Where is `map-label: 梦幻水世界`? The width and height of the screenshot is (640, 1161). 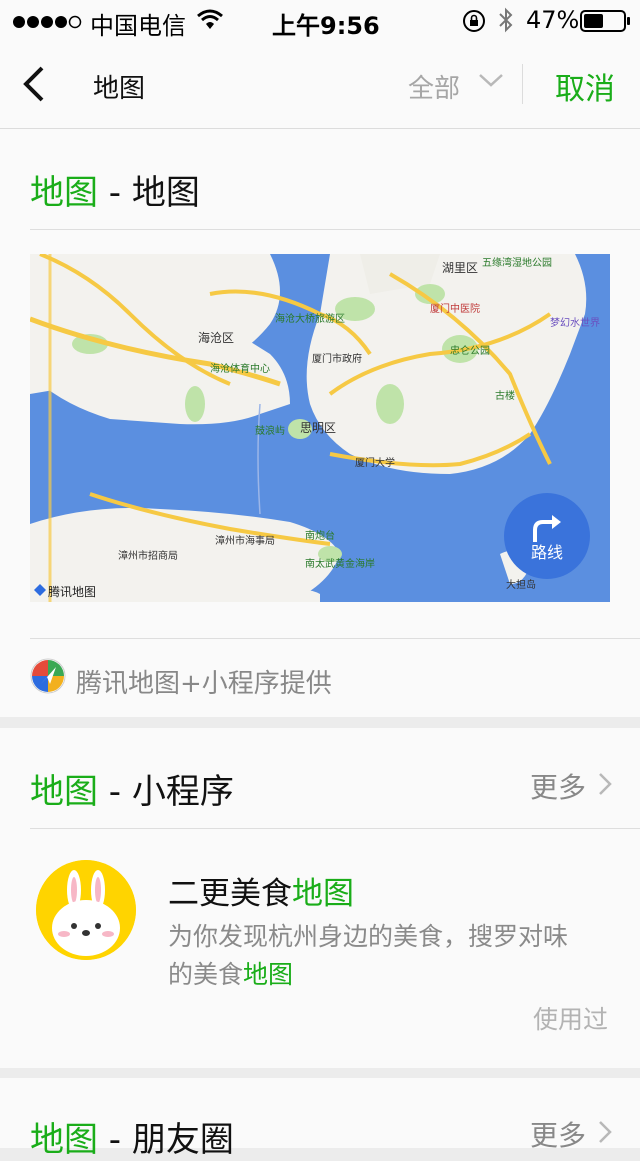
map-label: 梦幻水世界 is located at coordinates (575, 322).